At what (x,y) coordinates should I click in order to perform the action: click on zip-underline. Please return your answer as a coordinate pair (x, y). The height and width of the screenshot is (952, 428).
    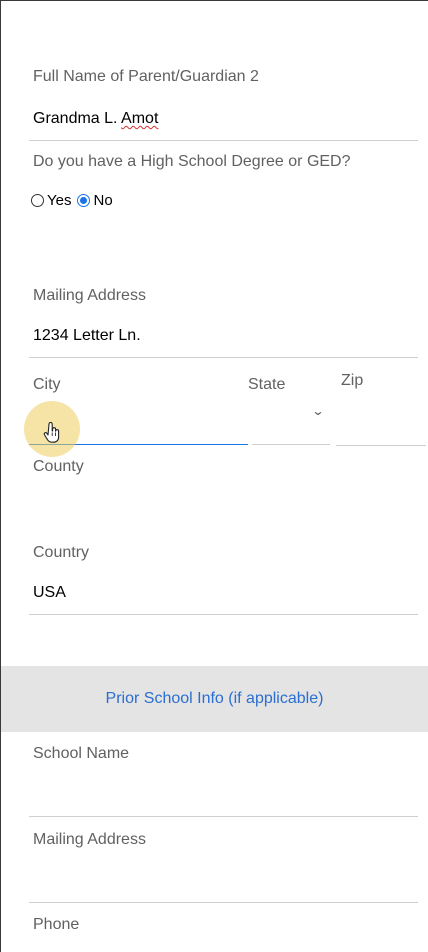
    Looking at the image, I should click on (381, 445).